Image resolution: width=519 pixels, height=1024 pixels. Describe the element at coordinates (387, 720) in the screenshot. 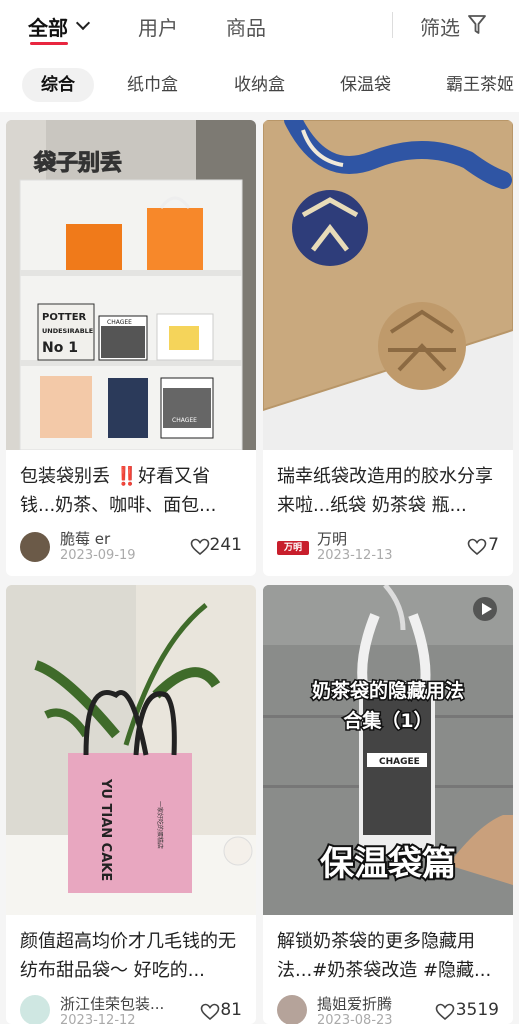

I see `image-caption: 合集（1）` at that location.